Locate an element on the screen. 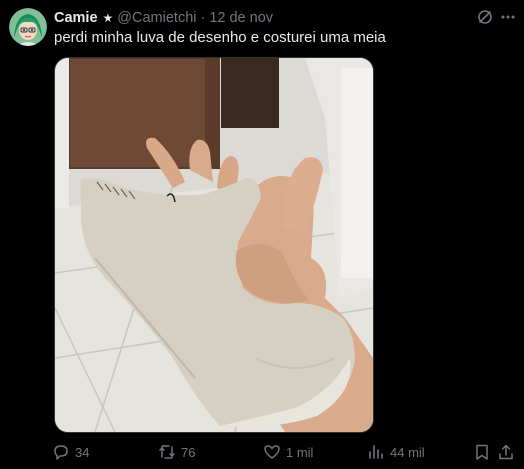 This screenshot has width=524, height=469. anime-avatar-icon is located at coordinates (28, 27).